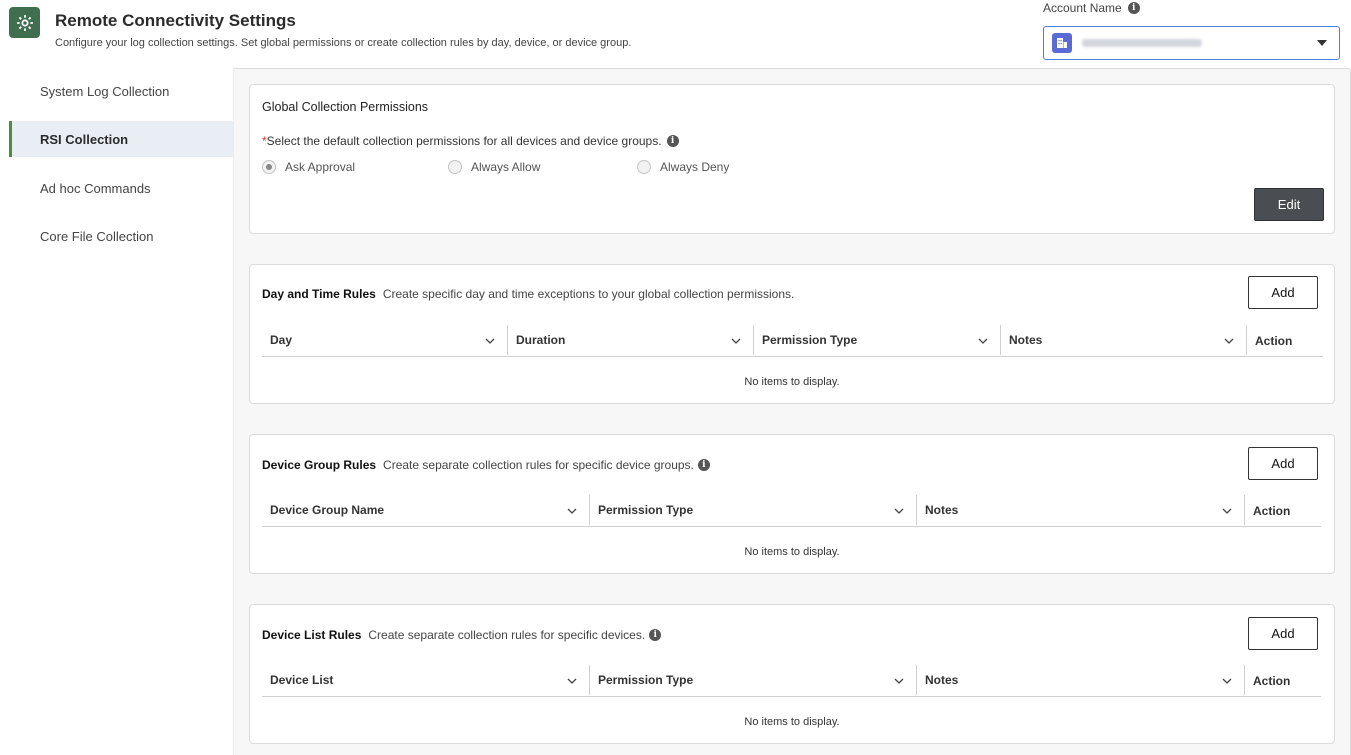 The width and height of the screenshot is (1351, 755). I want to click on table-header: Device List Permission Type Notes Action, so click(791, 681).